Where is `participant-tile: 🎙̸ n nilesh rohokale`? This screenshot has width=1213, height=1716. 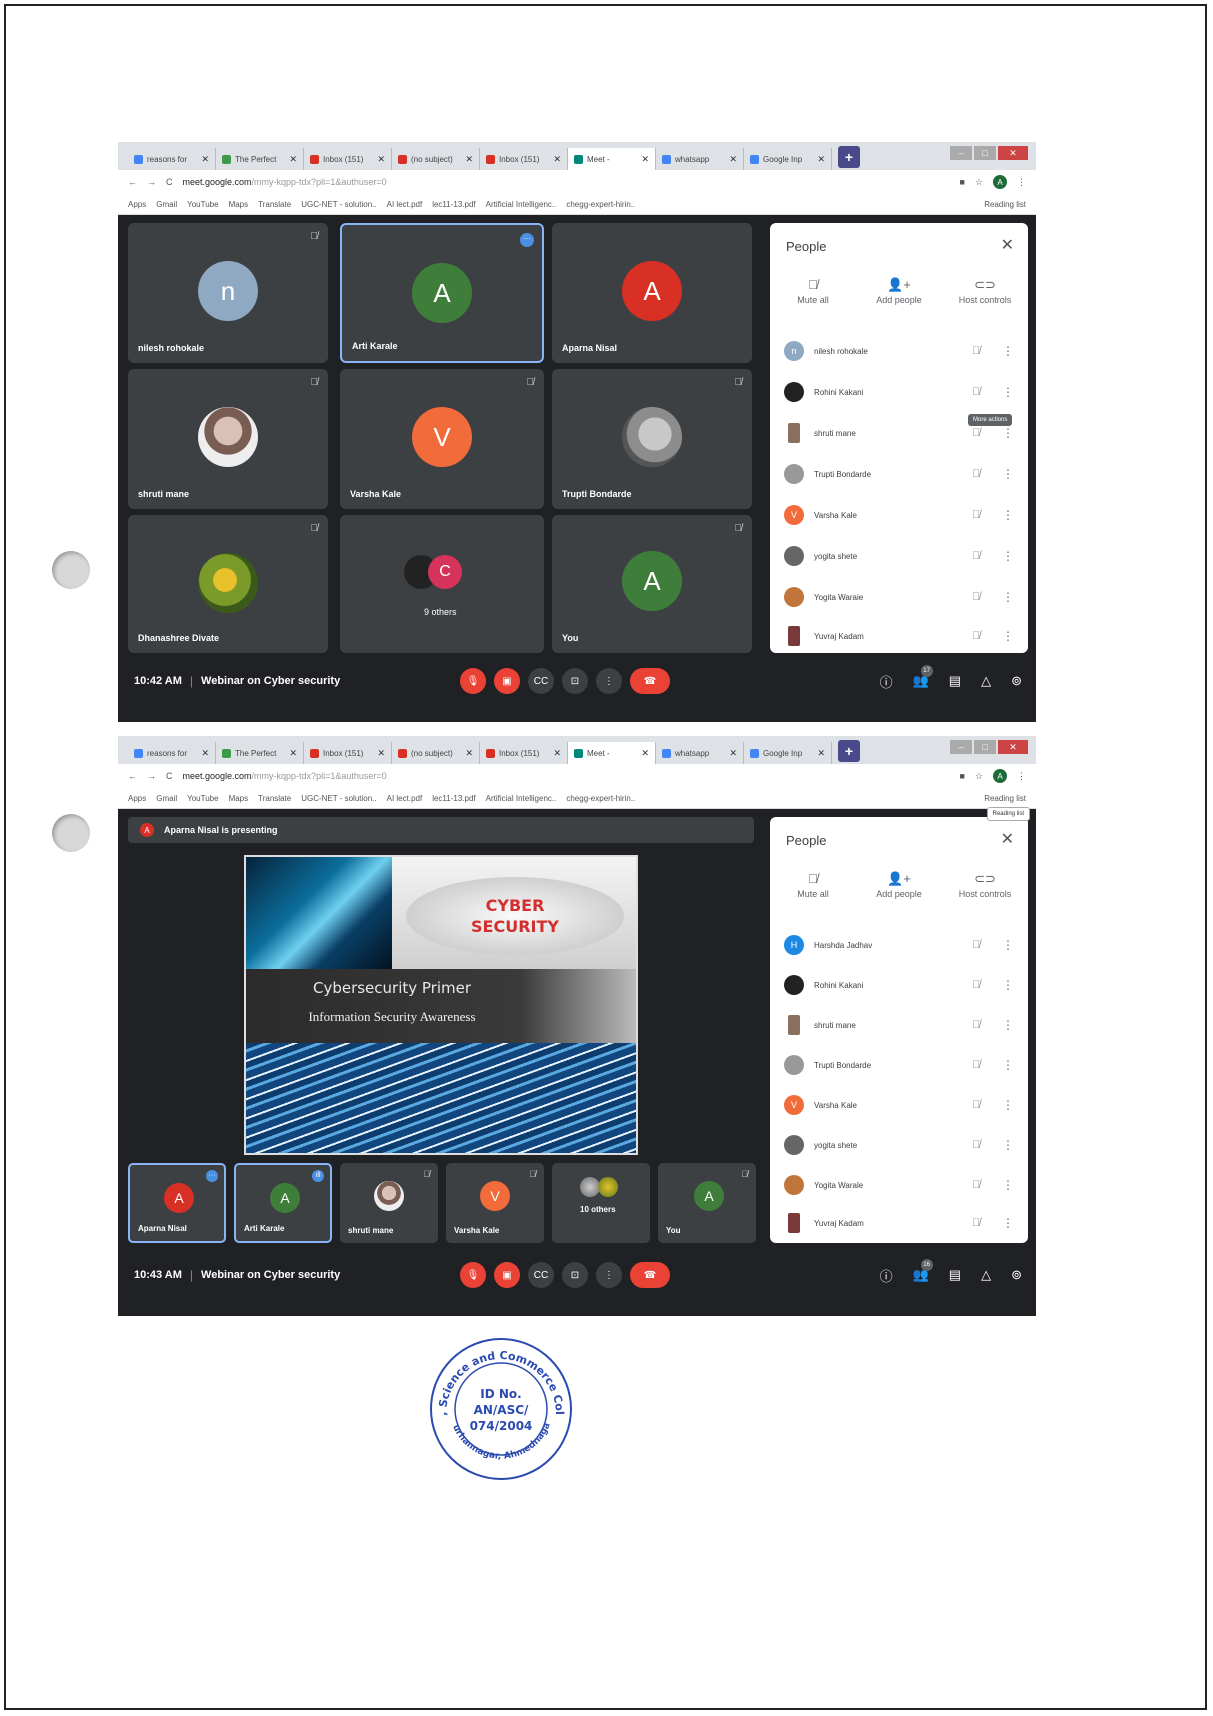
participant-tile: 🎙̸ n nilesh rohokale is located at coordinates (228, 293).